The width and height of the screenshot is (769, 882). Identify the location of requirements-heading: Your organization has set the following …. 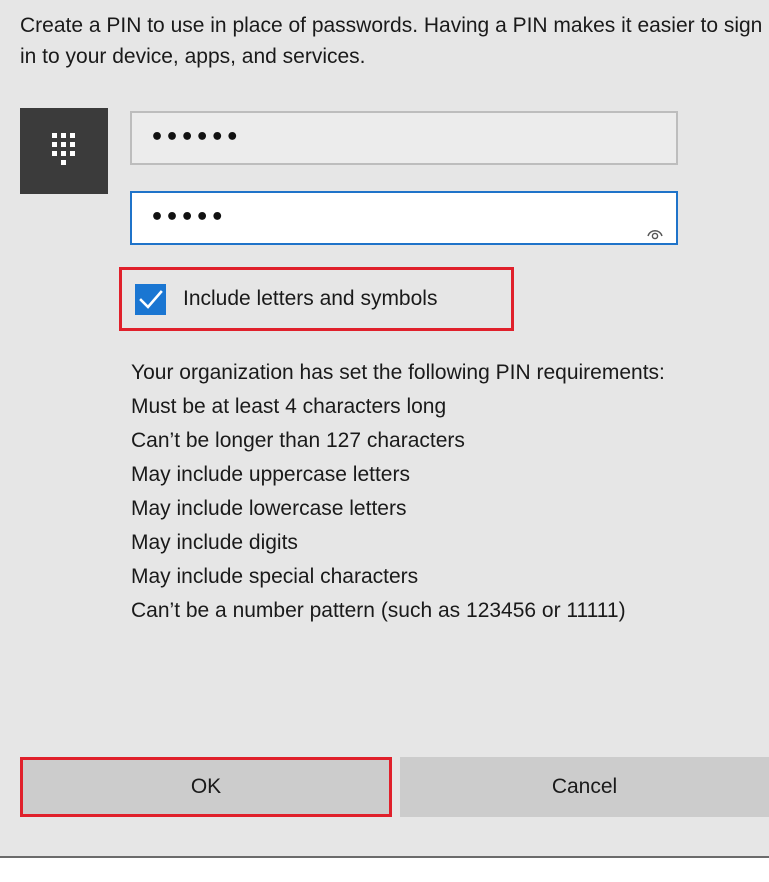
(398, 372).